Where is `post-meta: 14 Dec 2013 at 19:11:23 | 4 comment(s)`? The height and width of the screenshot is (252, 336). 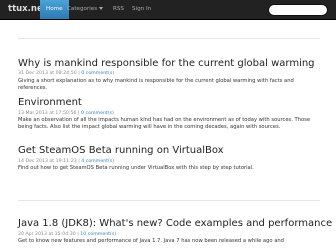 post-meta: 14 Dec 2013 at 19:11:23 | 4 comment(s) is located at coordinates (66, 161).